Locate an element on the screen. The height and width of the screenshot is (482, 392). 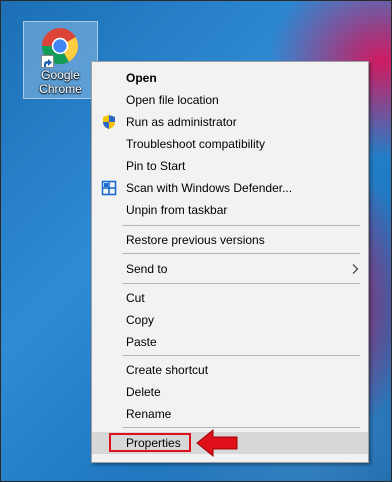
shortcut-arrow-icon is located at coordinates (47, 61).